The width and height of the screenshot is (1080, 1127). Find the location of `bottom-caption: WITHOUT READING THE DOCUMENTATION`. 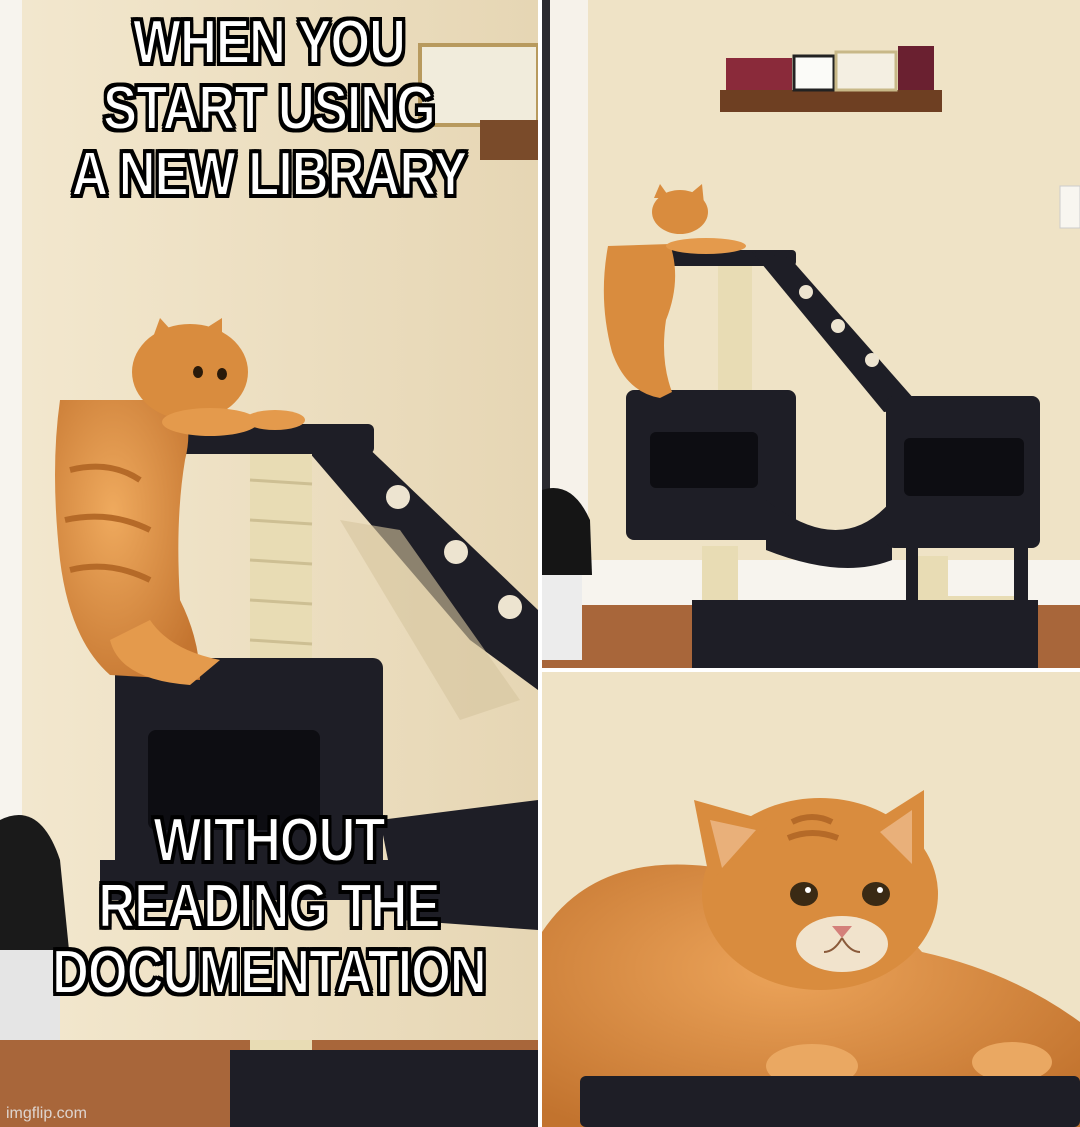

bottom-caption: WITHOUT READING THE DOCUMENTATION is located at coordinates (268, 906).